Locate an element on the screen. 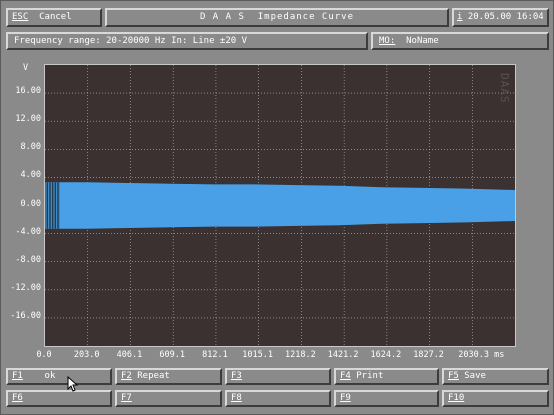 The width and height of the screenshot is (554, 415). f1-ok-button: F1 ok is located at coordinates (59, 376).